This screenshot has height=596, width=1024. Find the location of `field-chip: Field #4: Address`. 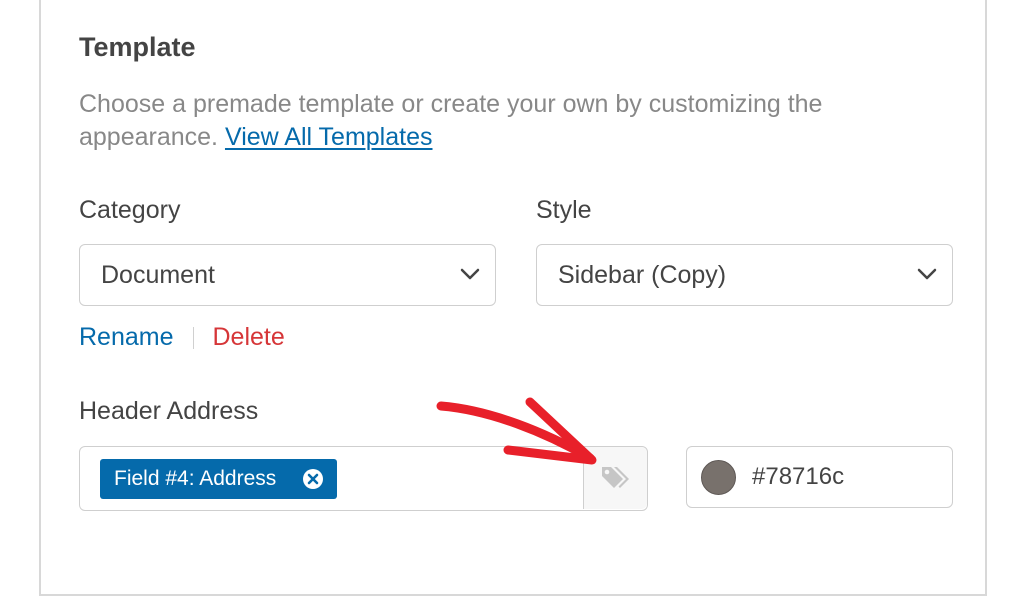

field-chip: Field #4: Address is located at coordinates (218, 479).